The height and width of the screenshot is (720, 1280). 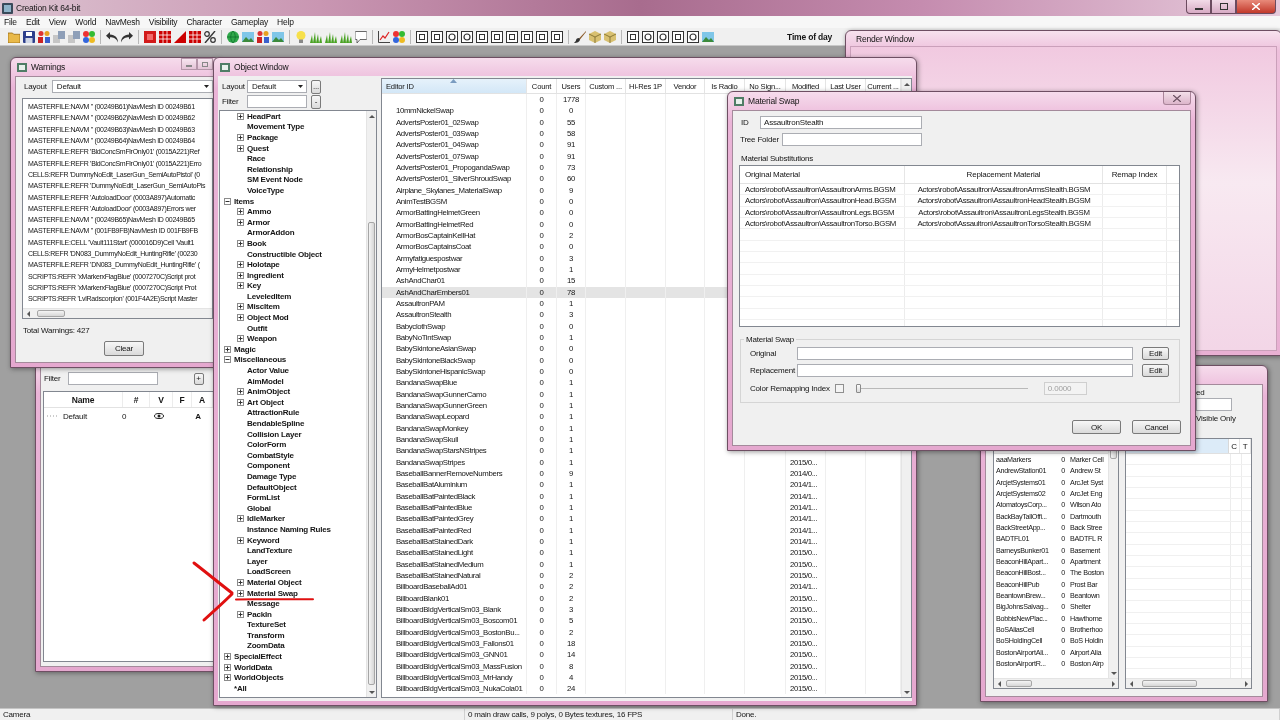 I want to click on bulb-icon, so click(x=301, y=36).